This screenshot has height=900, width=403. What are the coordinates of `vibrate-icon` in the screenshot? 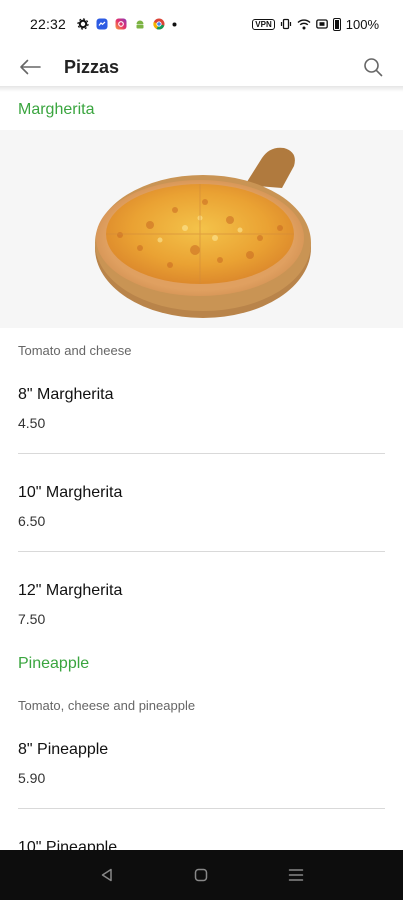 It's located at (285, 24).